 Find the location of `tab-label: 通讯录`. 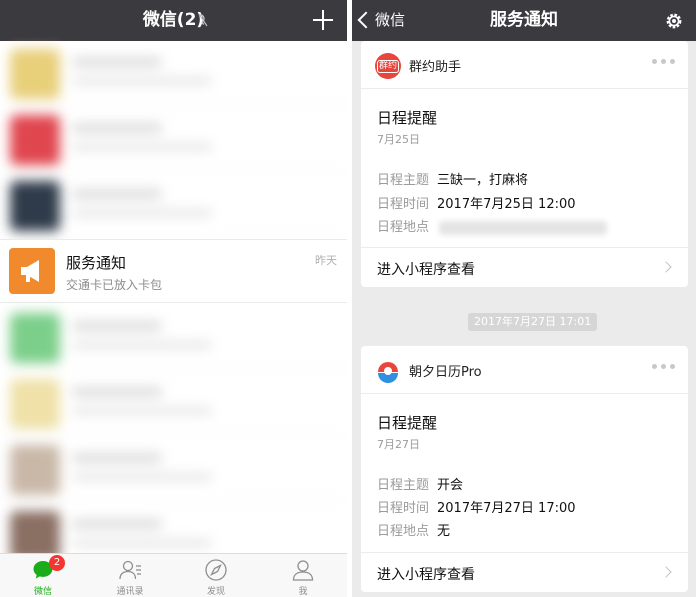

tab-label: 通讯录 is located at coordinates (130, 592).